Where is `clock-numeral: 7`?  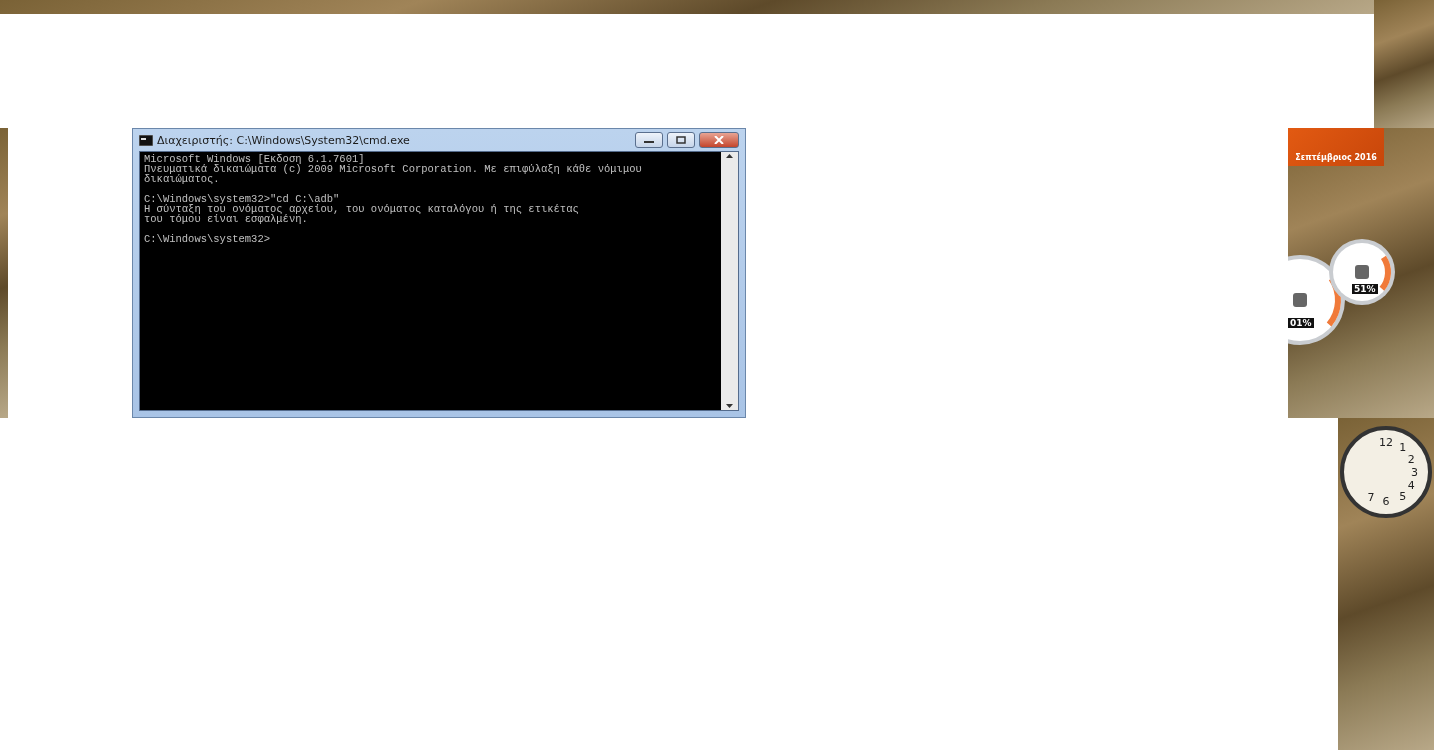 clock-numeral: 7 is located at coordinates (1371, 497).